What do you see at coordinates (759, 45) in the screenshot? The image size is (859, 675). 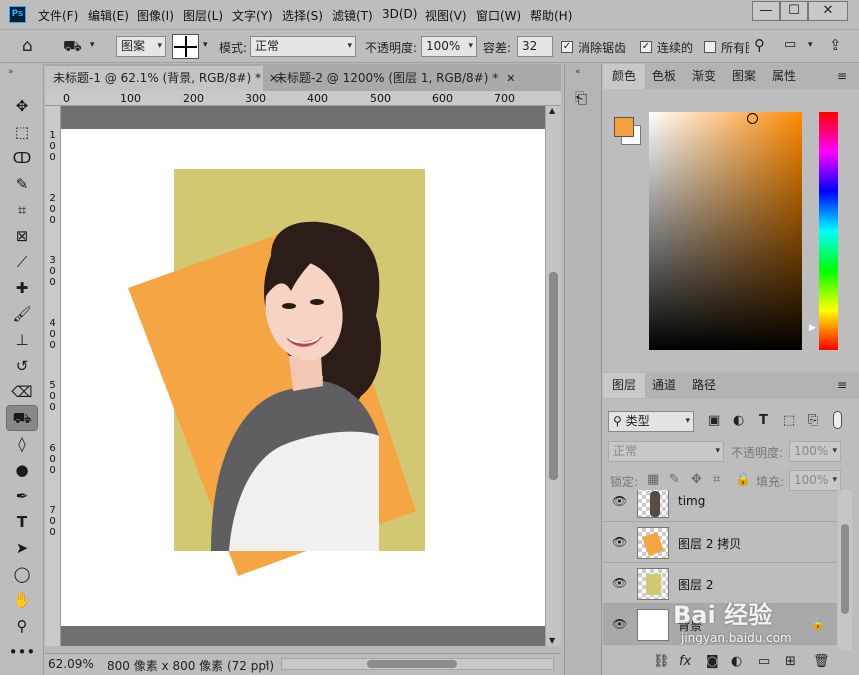 I see `search-icon: ⚲` at bounding box center [759, 45].